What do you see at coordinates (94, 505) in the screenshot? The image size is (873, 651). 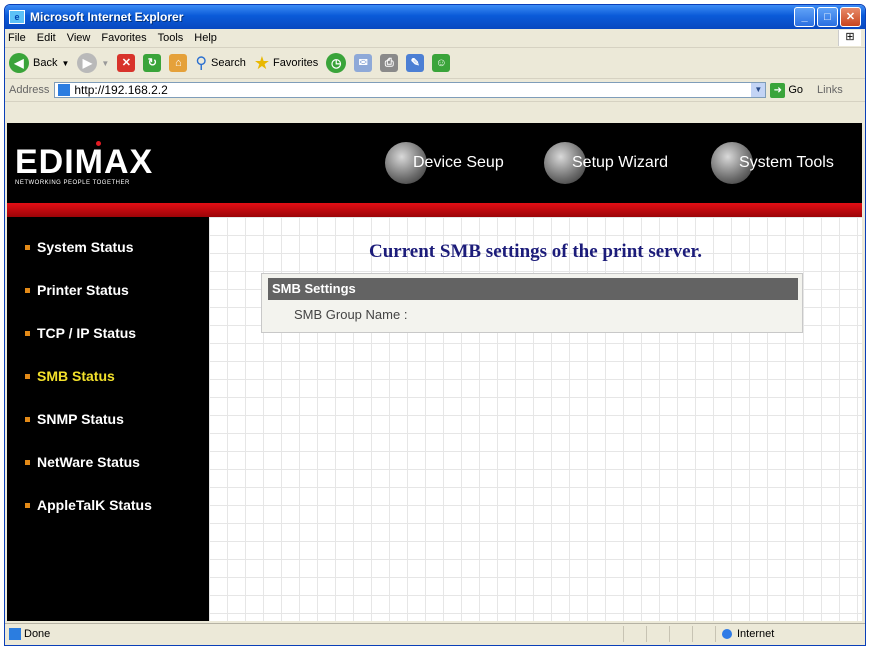 I see `sidebar-item-label: AppleTalK Status` at bounding box center [94, 505].